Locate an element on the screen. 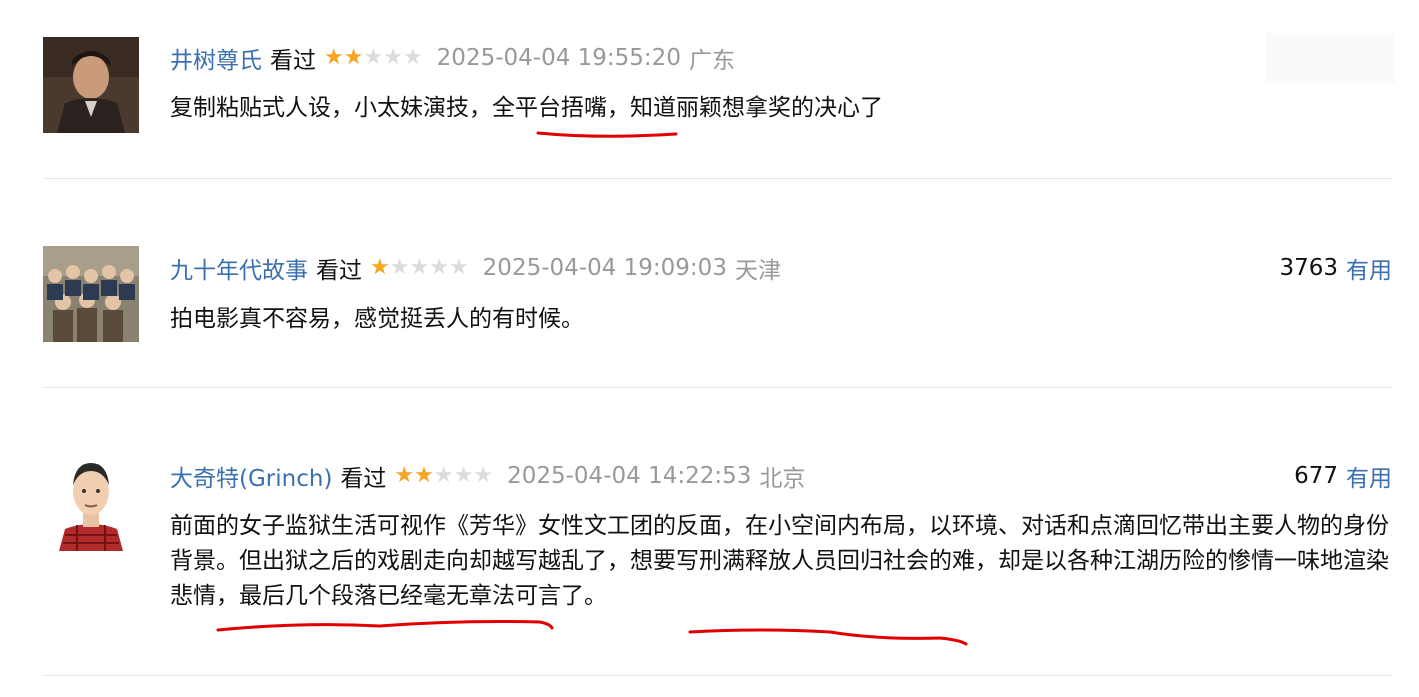 The image size is (1419, 697). vote-count: 3763 is located at coordinates (1308, 268).